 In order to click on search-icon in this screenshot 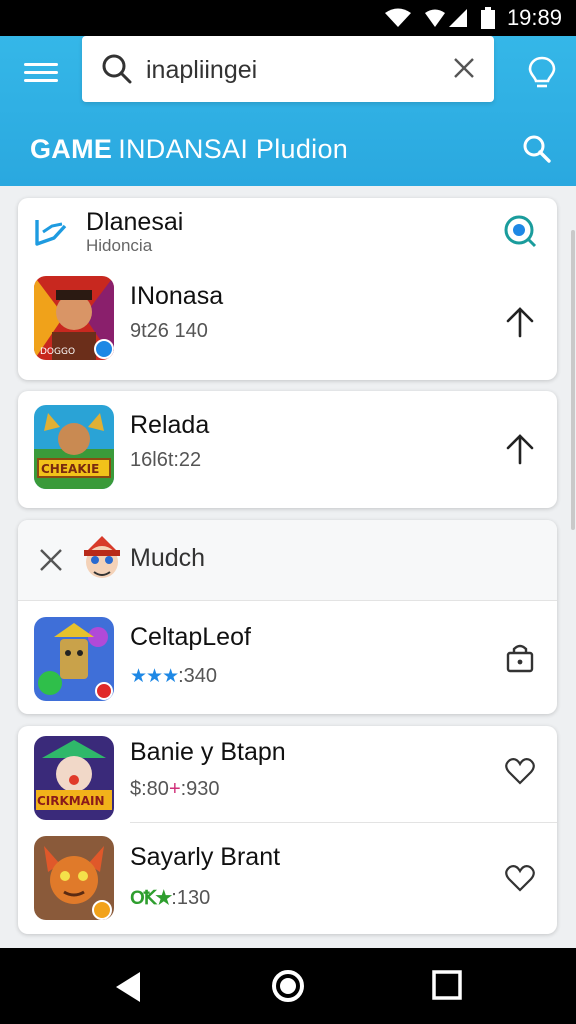, I will do `click(117, 71)`.